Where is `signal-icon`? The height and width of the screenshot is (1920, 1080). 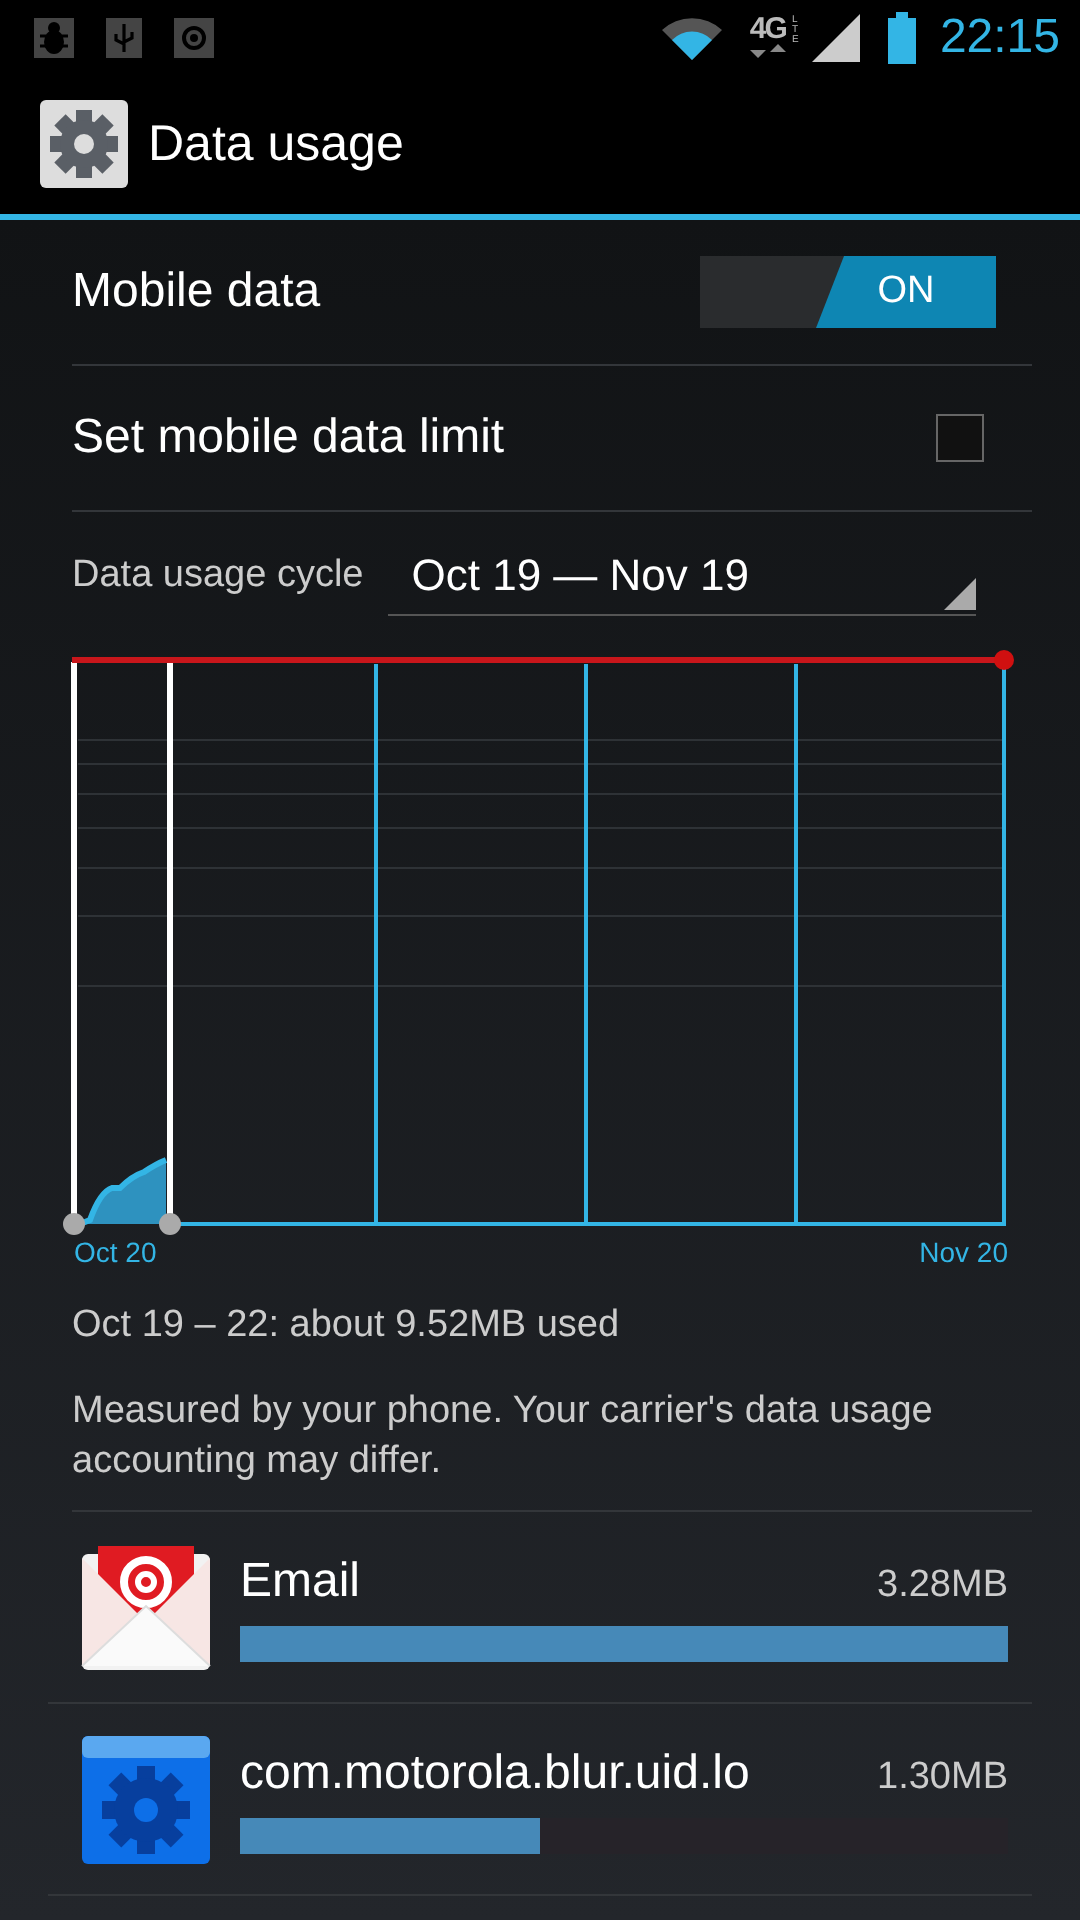 signal-icon is located at coordinates (835, 37).